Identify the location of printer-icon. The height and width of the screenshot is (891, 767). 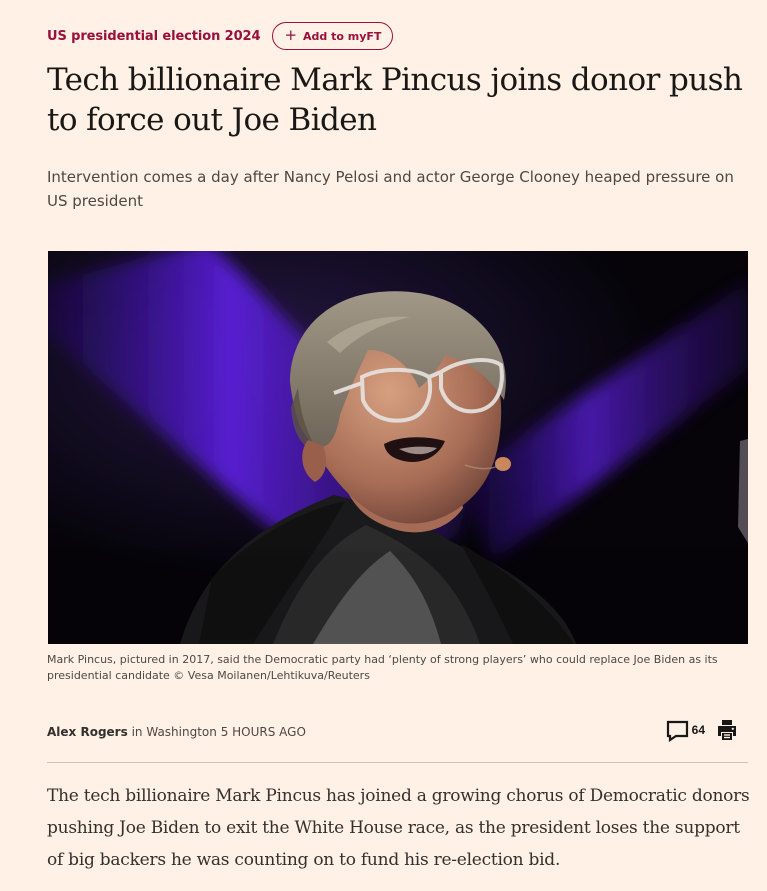
(727, 730).